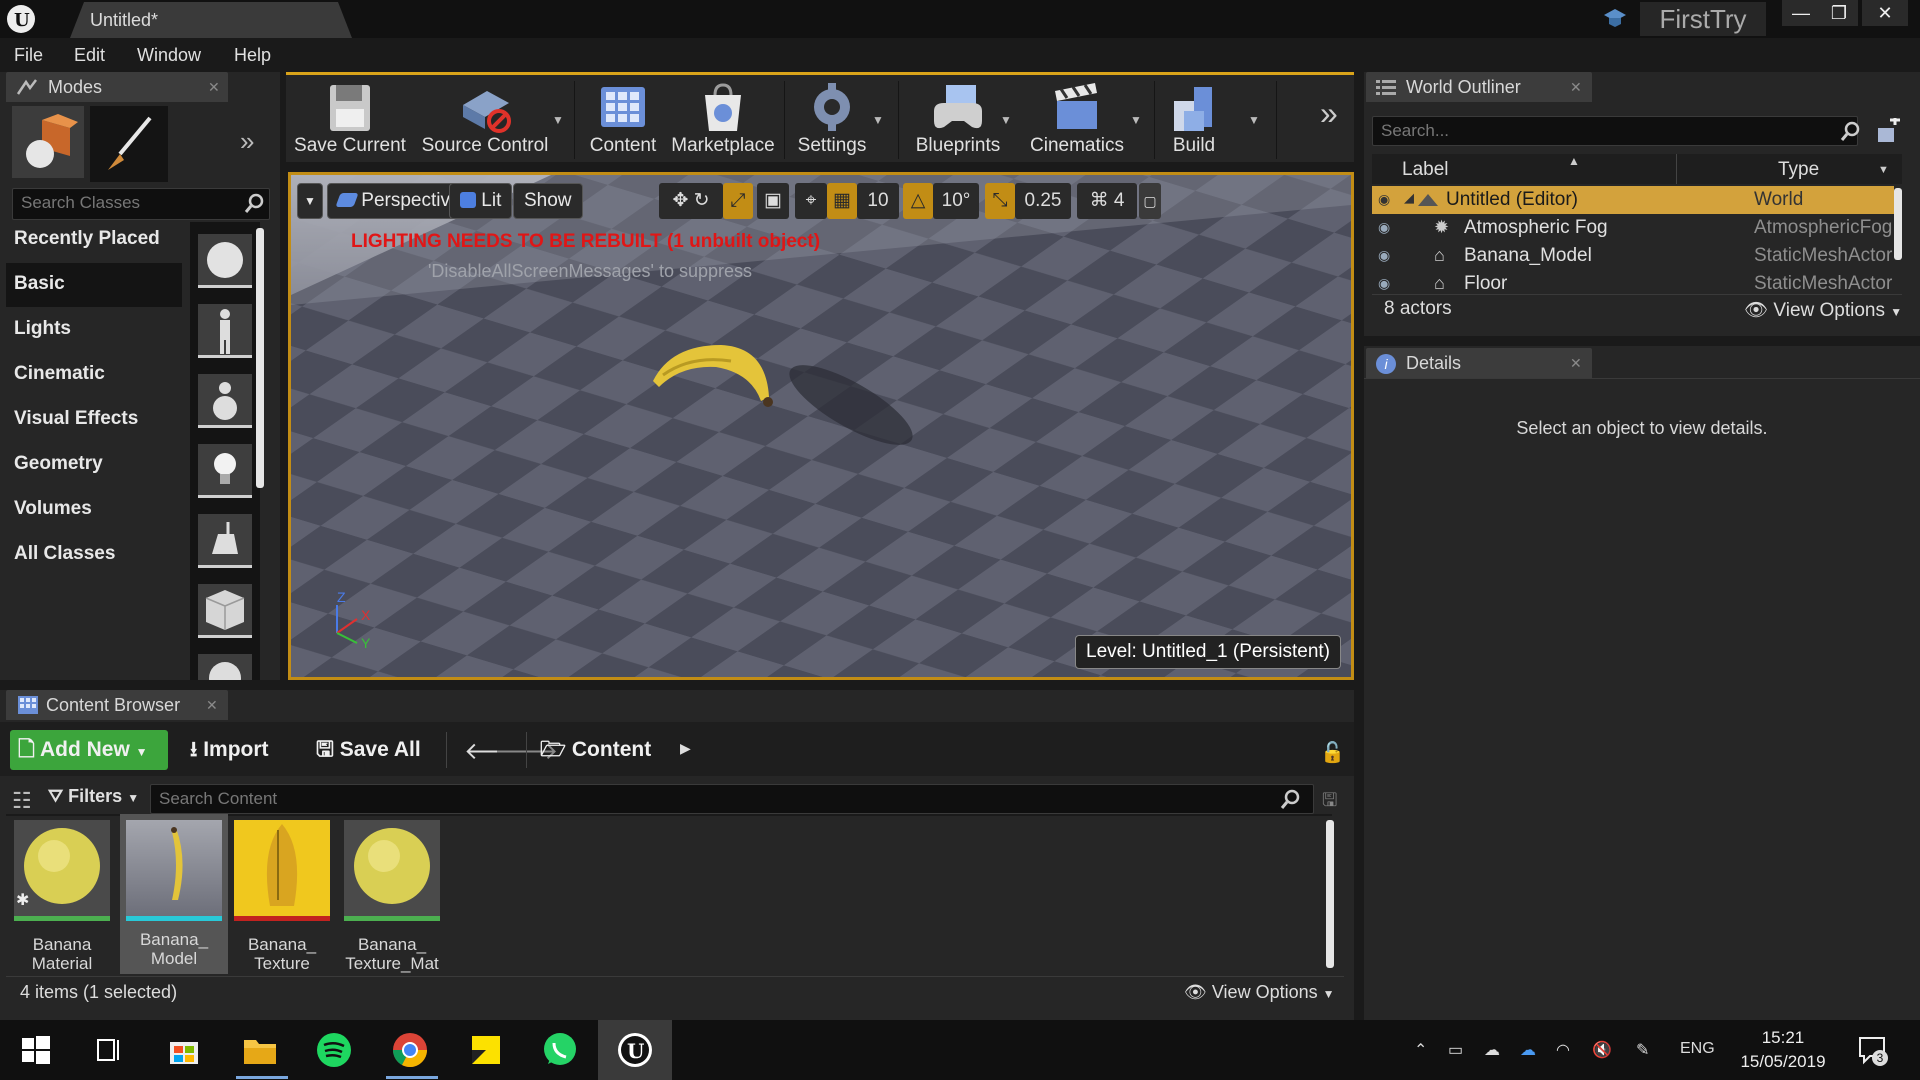 Image resolution: width=1920 pixels, height=1080 pixels. What do you see at coordinates (1633, 281) in the screenshot?
I see `outliner-row: ◉ ⌂ Floor StaticMeshActor` at bounding box center [1633, 281].